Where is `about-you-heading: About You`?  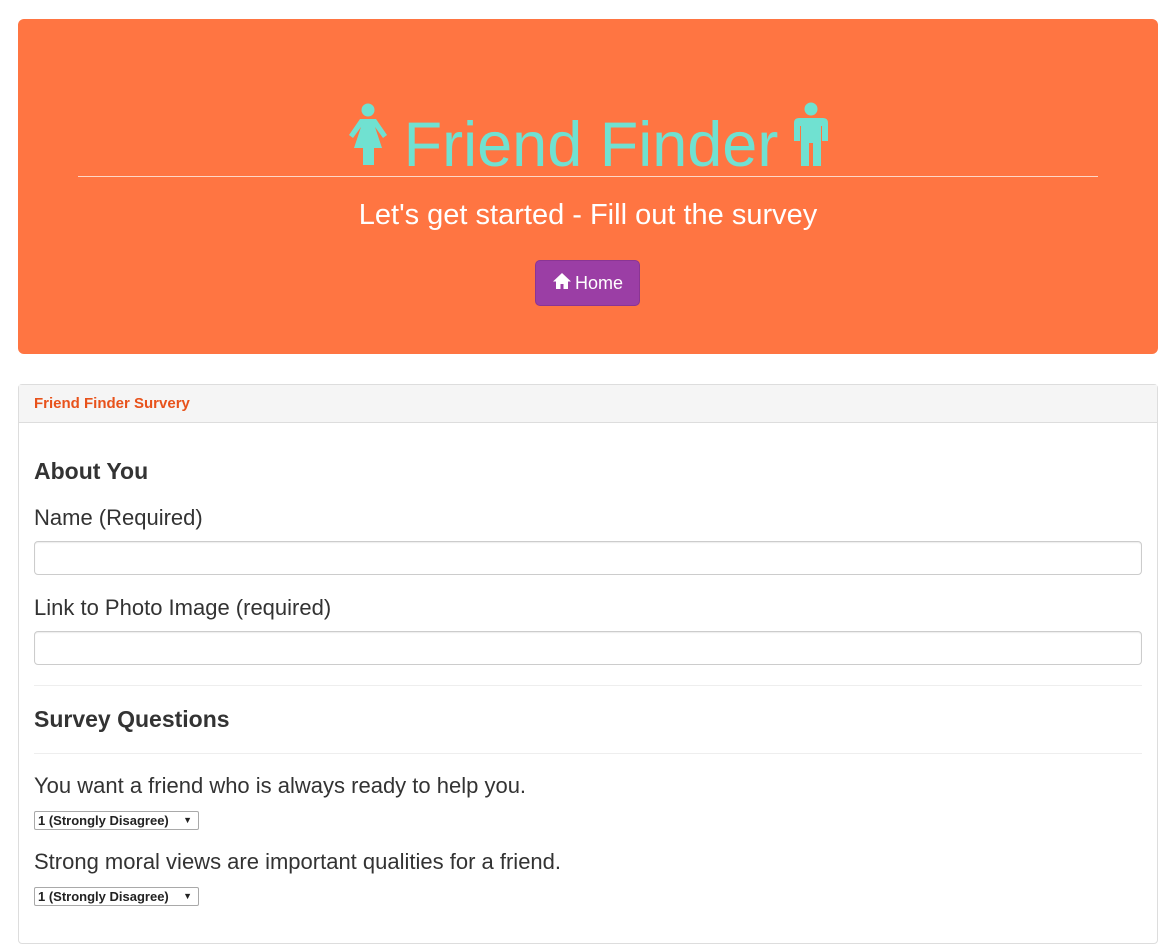
about-you-heading: About You is located at coordinates (91, 471).